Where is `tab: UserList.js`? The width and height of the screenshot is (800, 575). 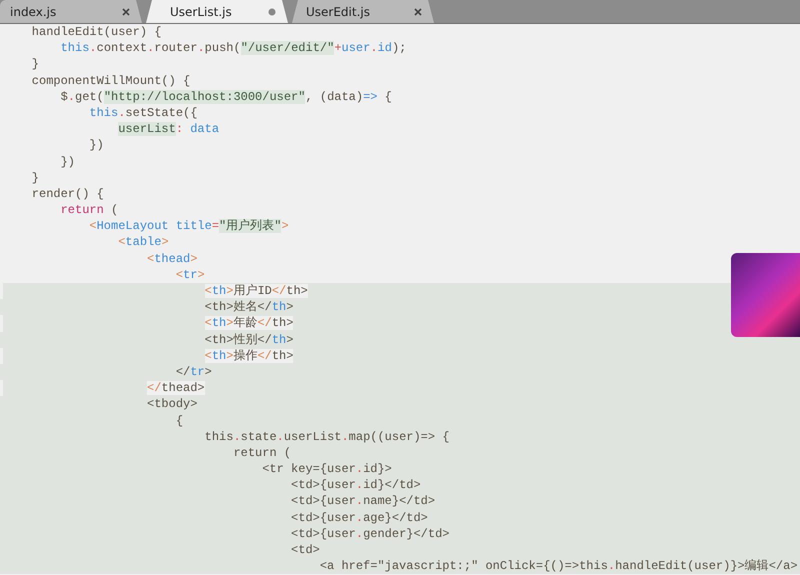
tab: UserList.js is located at coordinates (217, 11).